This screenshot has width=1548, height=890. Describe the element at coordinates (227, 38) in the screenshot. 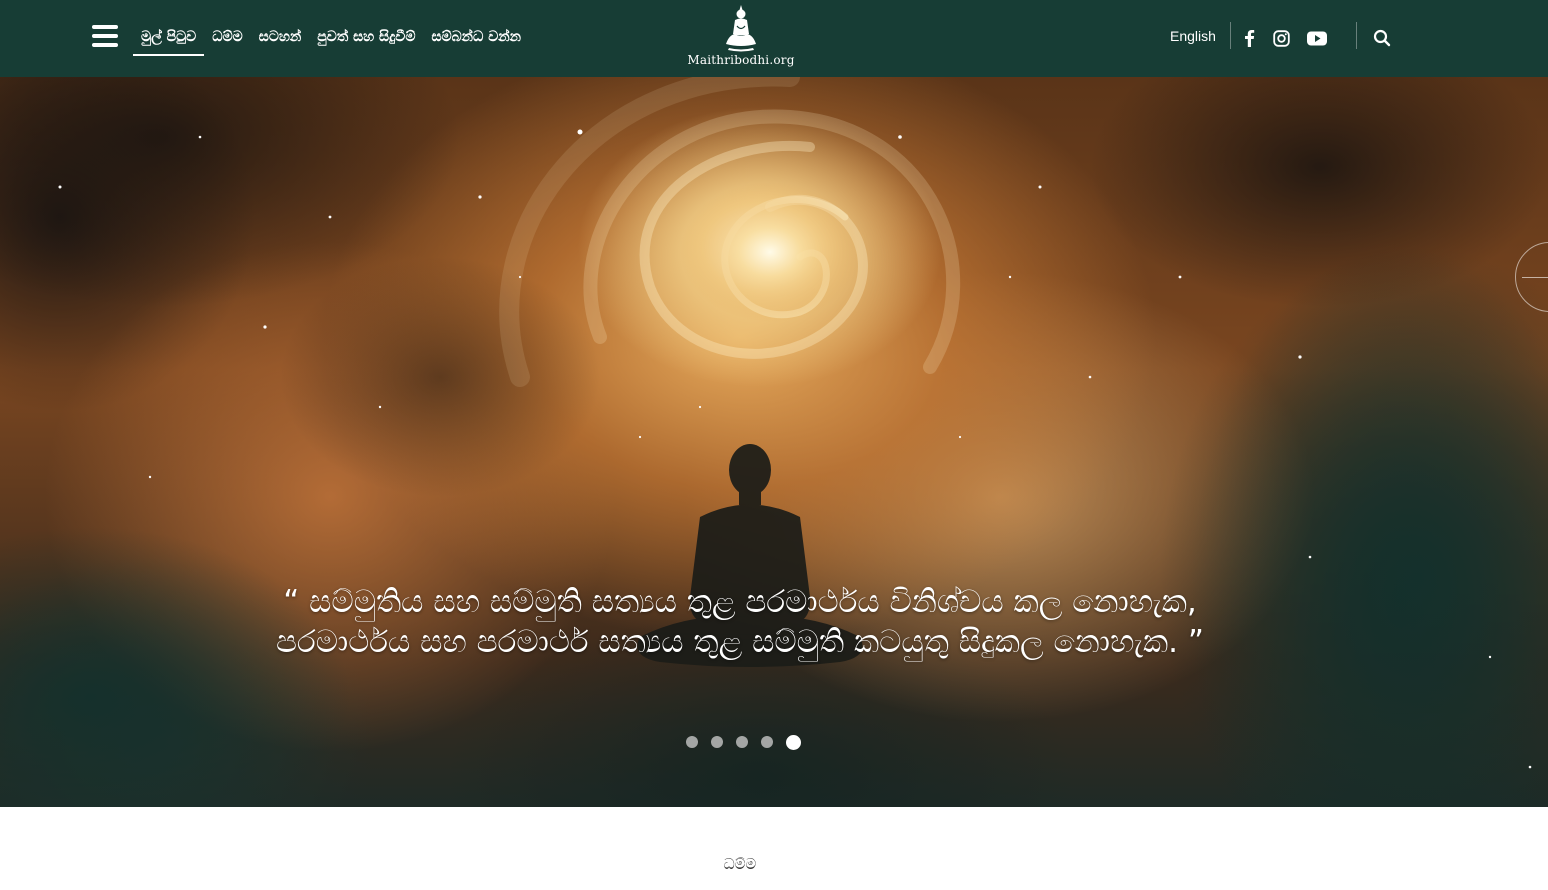

I see `nav-item-dhamma: ධම්ම` at that location.